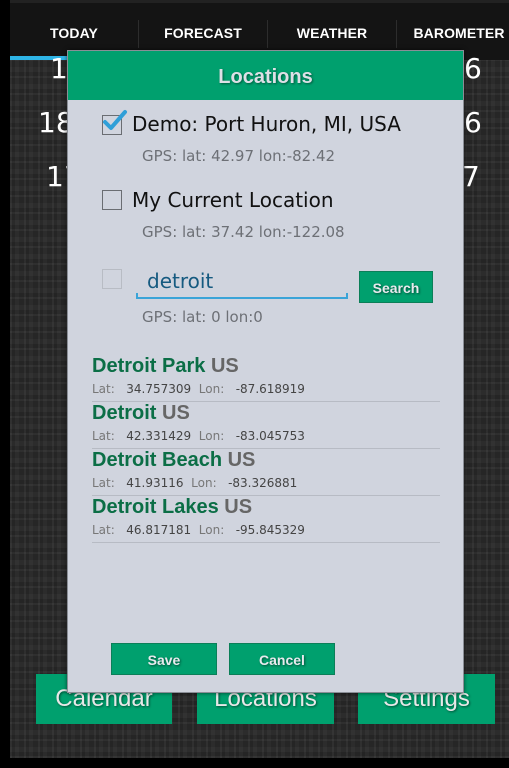  Describe the element at coordinates (112, 279) in the screenshot. I see `search-location-checkbox` at that location.